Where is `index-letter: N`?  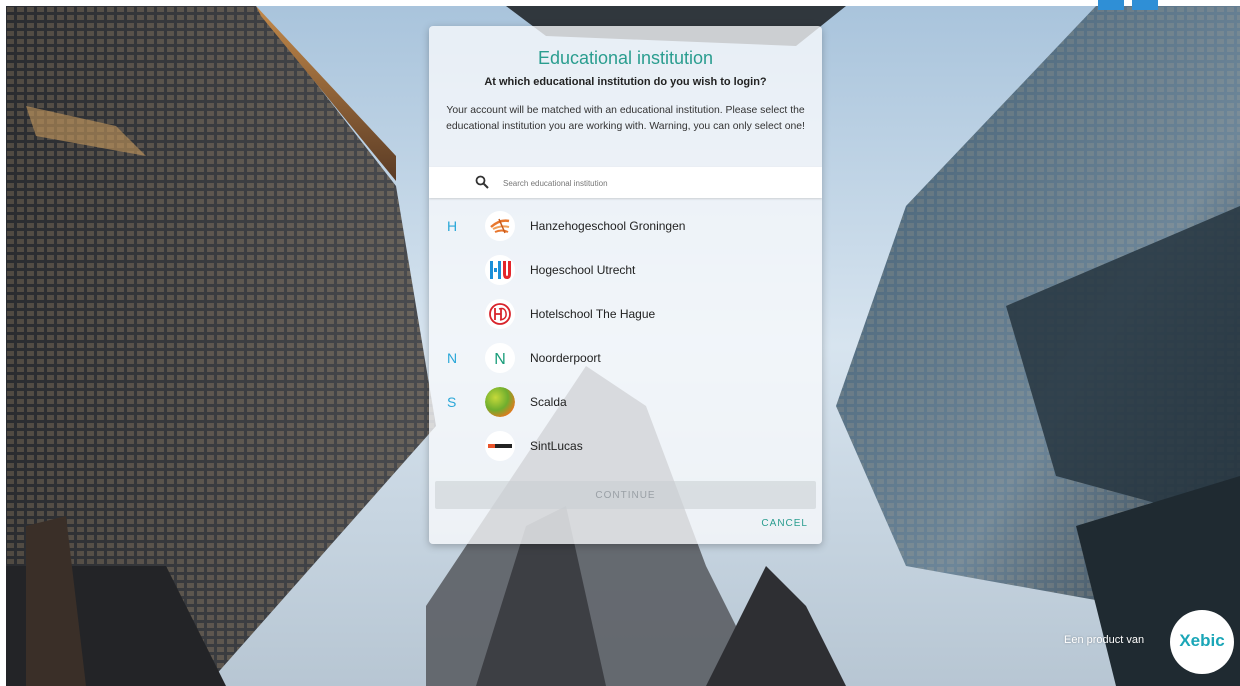 index-letter: N is located at coordinates (452, 358).